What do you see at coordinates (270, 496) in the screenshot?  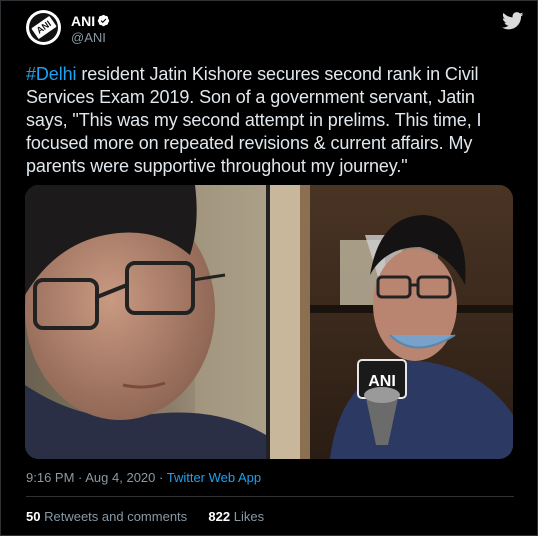 I see `divider` at bounding box center [270, 496].